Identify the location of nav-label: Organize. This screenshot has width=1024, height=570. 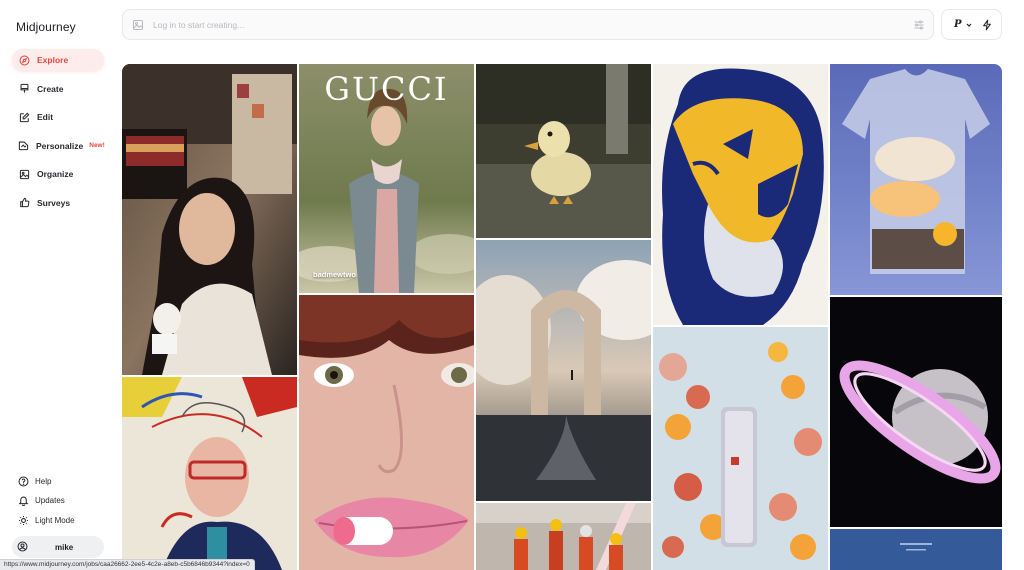
(55, 174).